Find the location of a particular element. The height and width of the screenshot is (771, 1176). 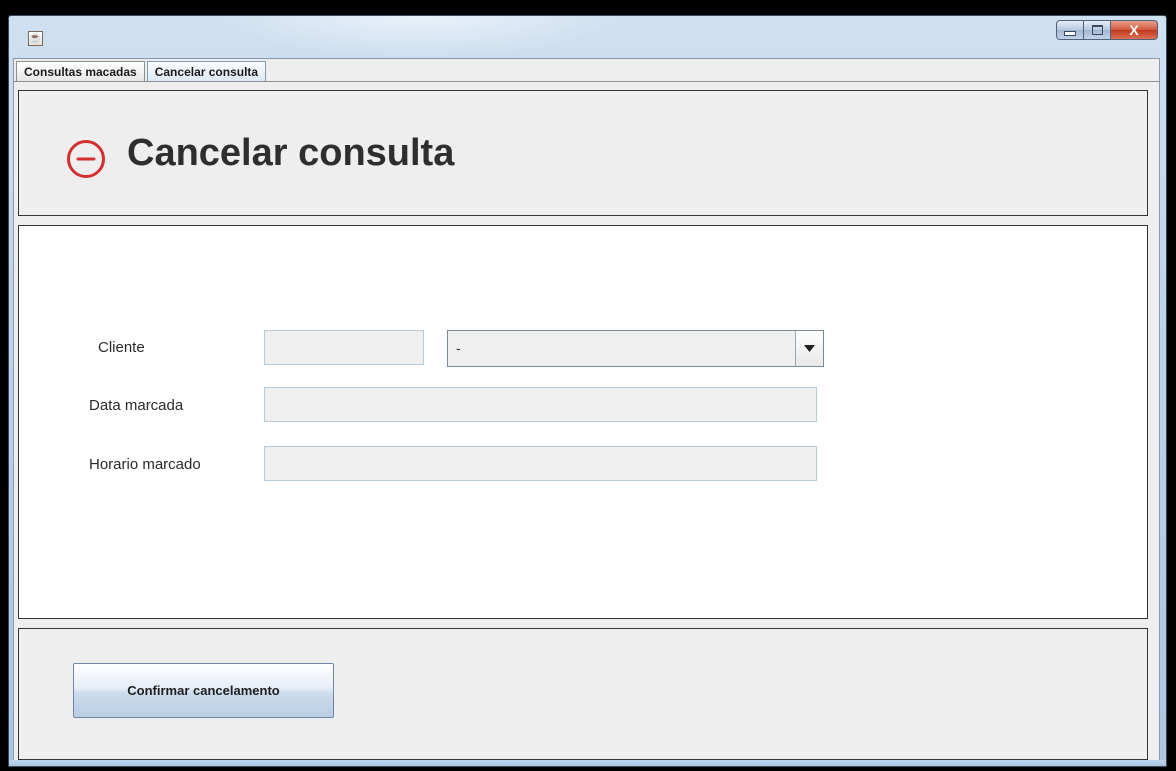

maximize-icon is located at coordinates (1097, 30).